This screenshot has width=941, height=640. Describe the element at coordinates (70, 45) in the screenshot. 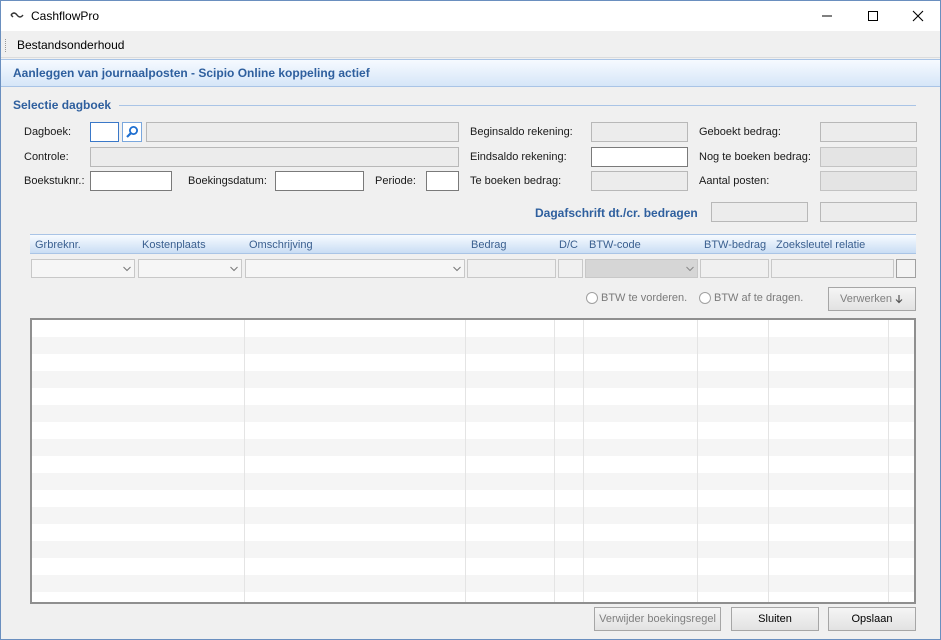

I see `menu-item-bestandsonderhoud: Bestandsonderhoud` at that location.